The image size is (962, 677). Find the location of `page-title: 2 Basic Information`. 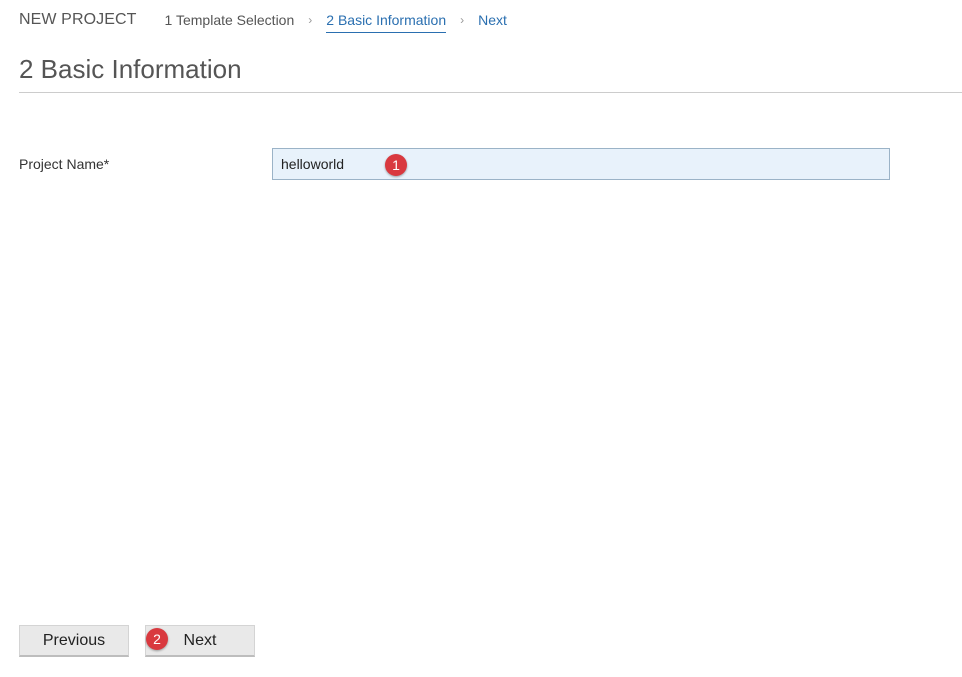

page-title: 2 Basic Information is located at coordinates (130, 69).